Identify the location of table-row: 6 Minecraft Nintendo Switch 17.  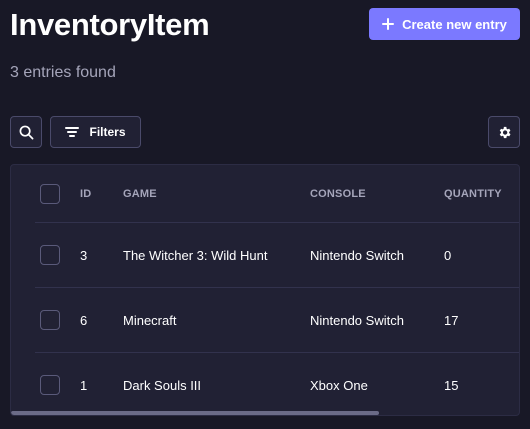
(277, 319).